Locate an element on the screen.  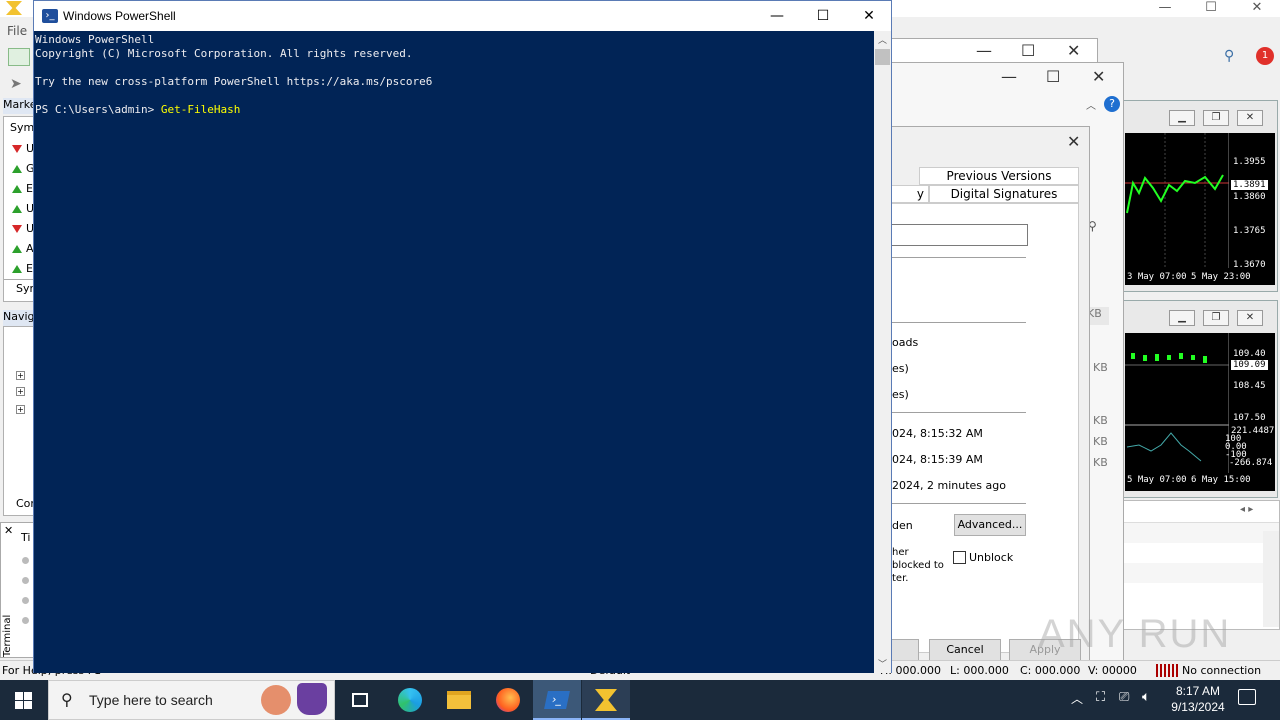
navigator-label: Navig is located at coordinates (19, 318).